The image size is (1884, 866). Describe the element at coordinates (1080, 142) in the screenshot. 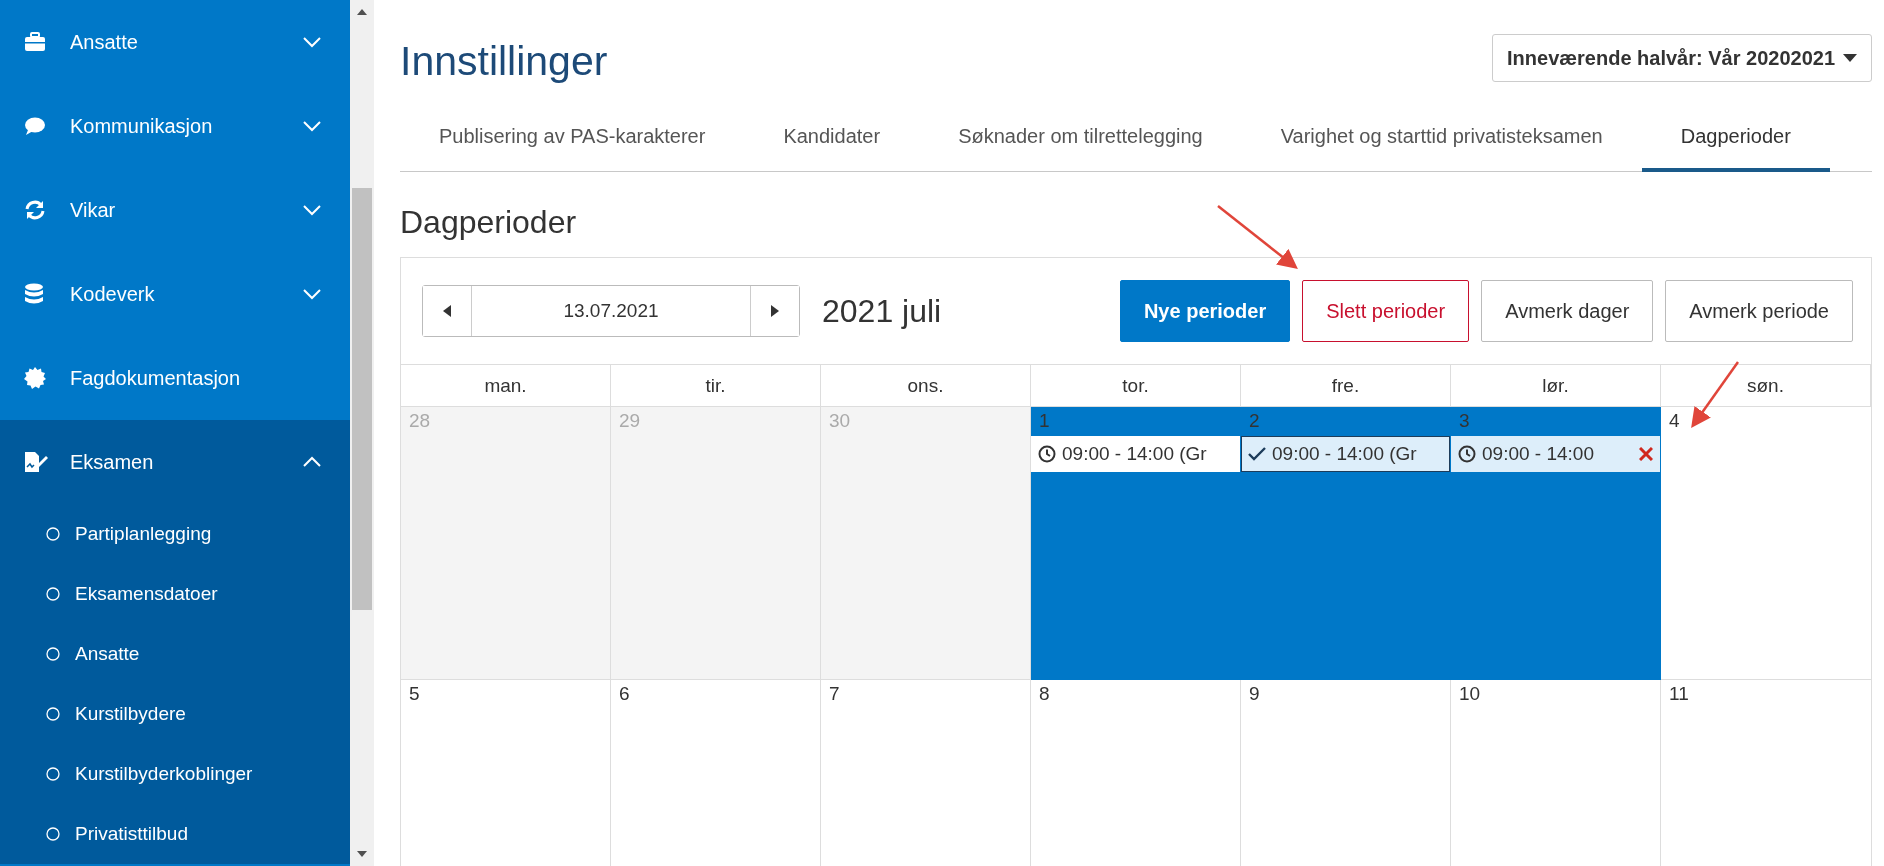

I see `tab: Søknader om tilrettelegging` at that location.